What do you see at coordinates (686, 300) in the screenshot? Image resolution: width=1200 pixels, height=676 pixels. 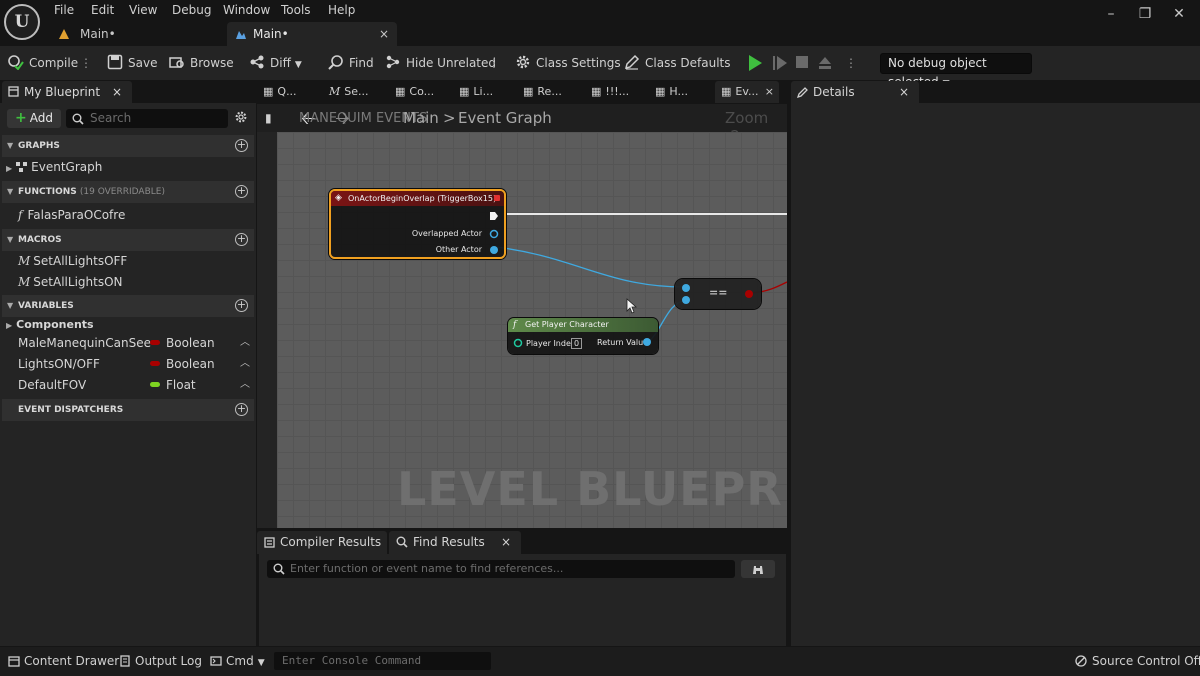 I see `equal-input-b-pin` at bounding box center [686, 300].